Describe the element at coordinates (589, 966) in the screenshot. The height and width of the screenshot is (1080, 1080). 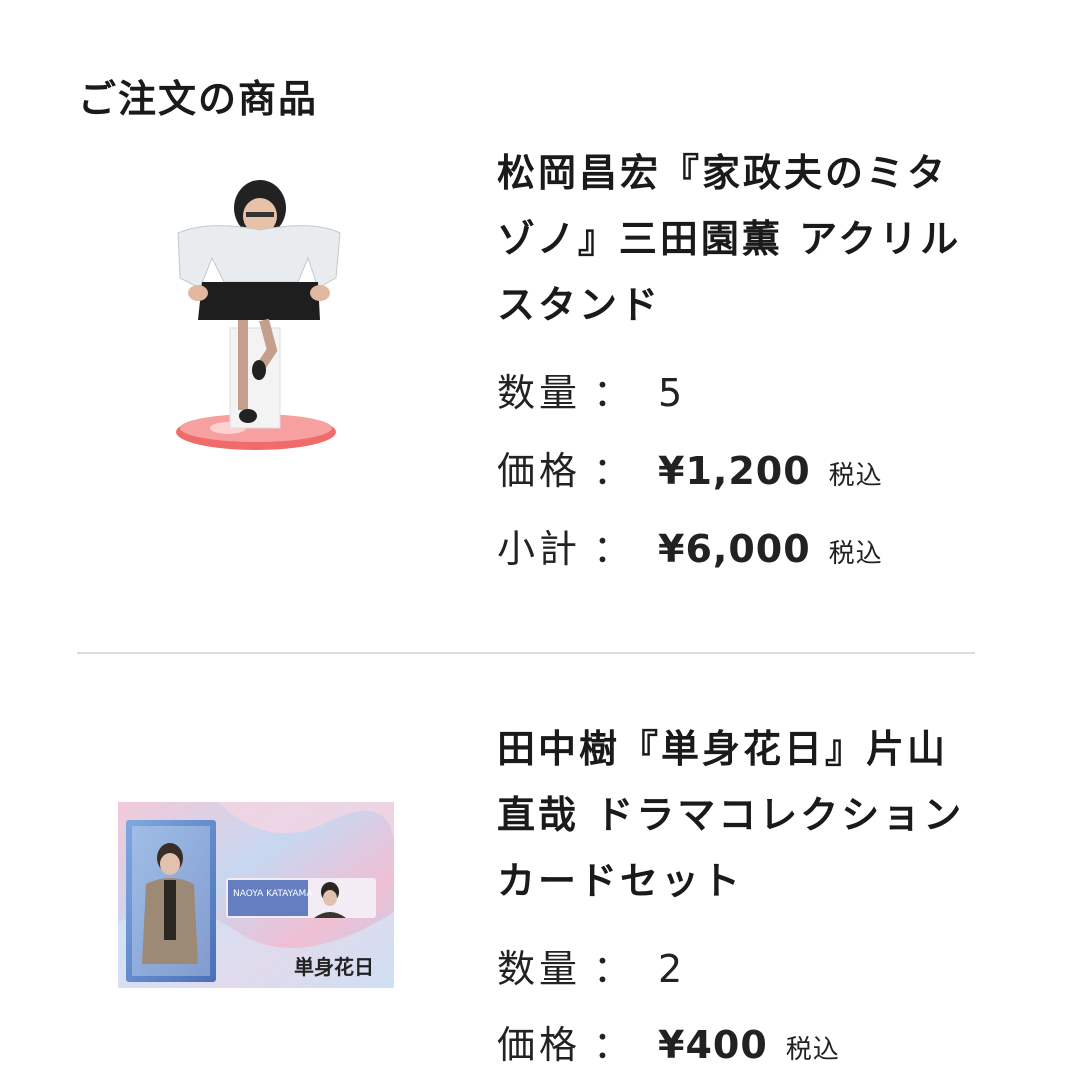
I see `quantity-row: 数量 ： 2` at that location.